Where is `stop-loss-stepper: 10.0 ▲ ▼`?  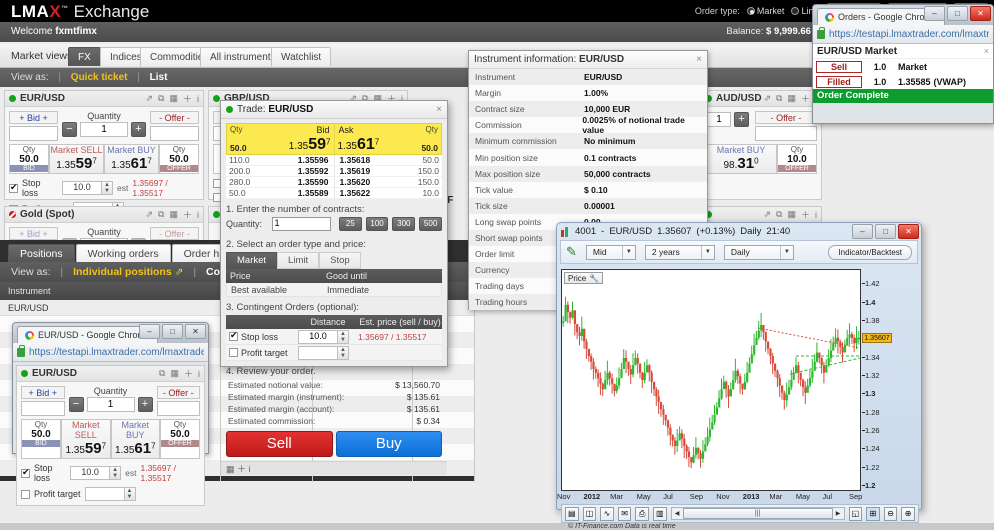 stop-loss-stepper: 10.0 ▲ ▼ is located at coordinates (96, 473).